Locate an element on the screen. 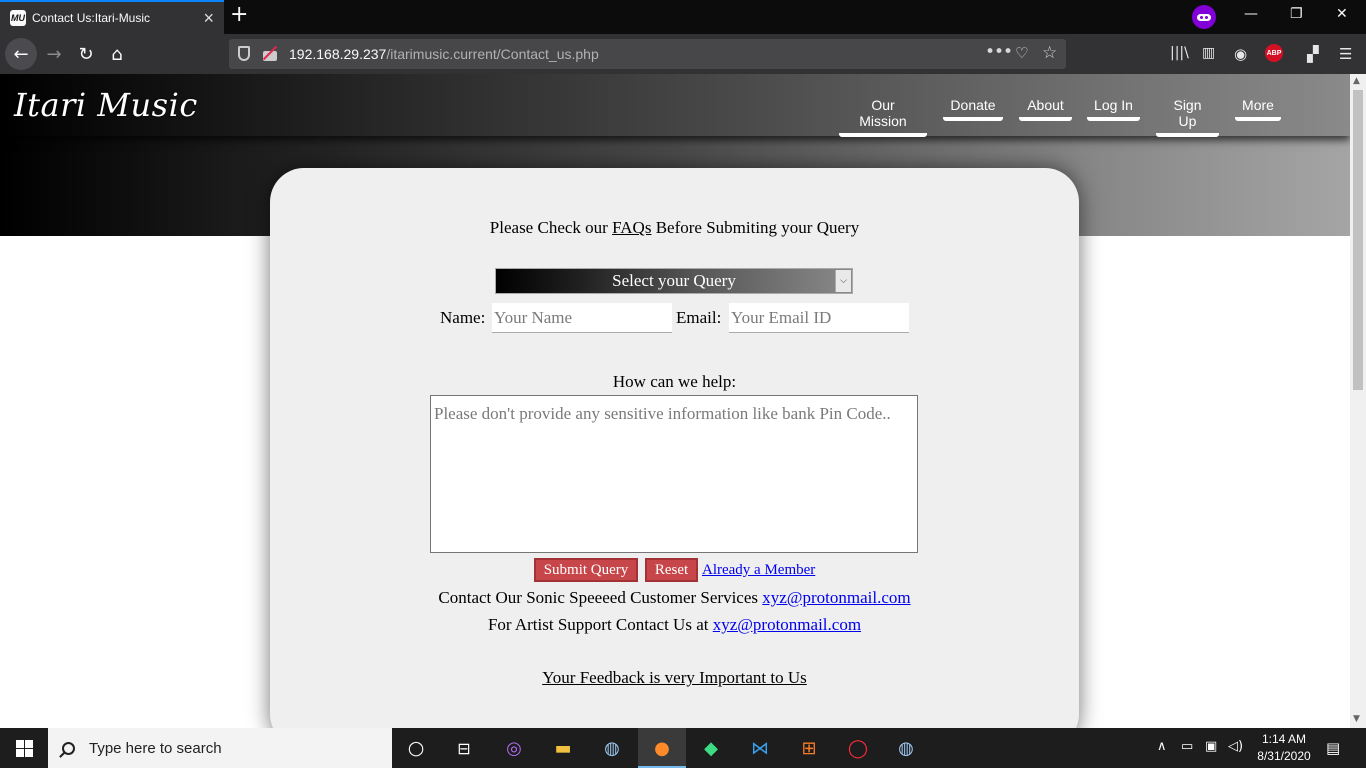  artist-support-email-link: xyz@protonmail.com is located at coordinates (787, 624).